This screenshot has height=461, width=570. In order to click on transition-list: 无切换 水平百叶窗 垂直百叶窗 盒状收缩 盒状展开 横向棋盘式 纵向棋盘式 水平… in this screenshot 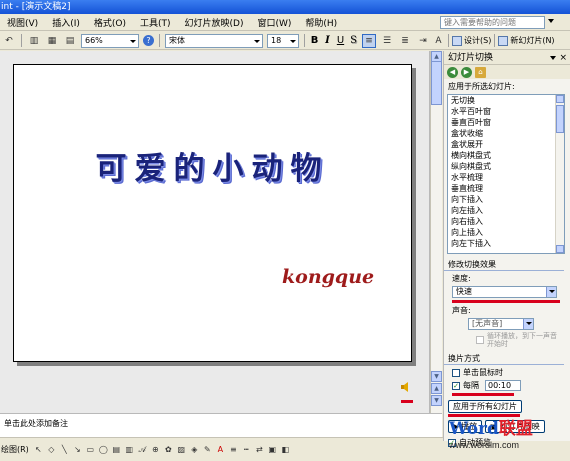, I will do `click(506, 174)`.